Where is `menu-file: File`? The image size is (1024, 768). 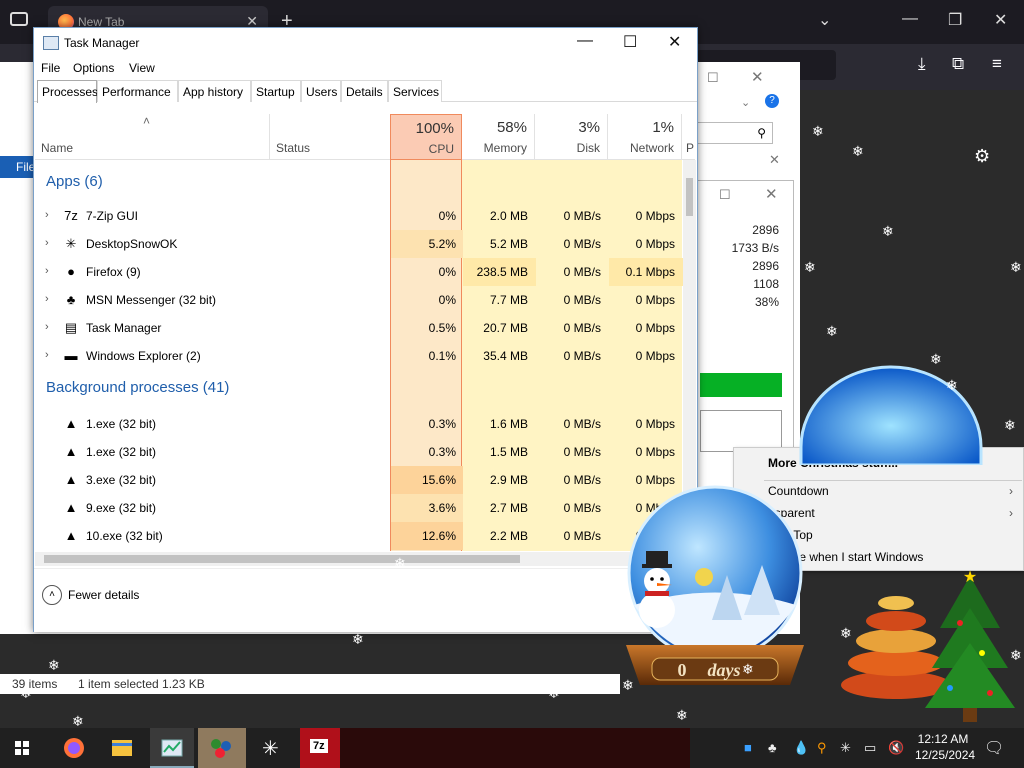 menu-file: File is located at coordinates (50, 68).